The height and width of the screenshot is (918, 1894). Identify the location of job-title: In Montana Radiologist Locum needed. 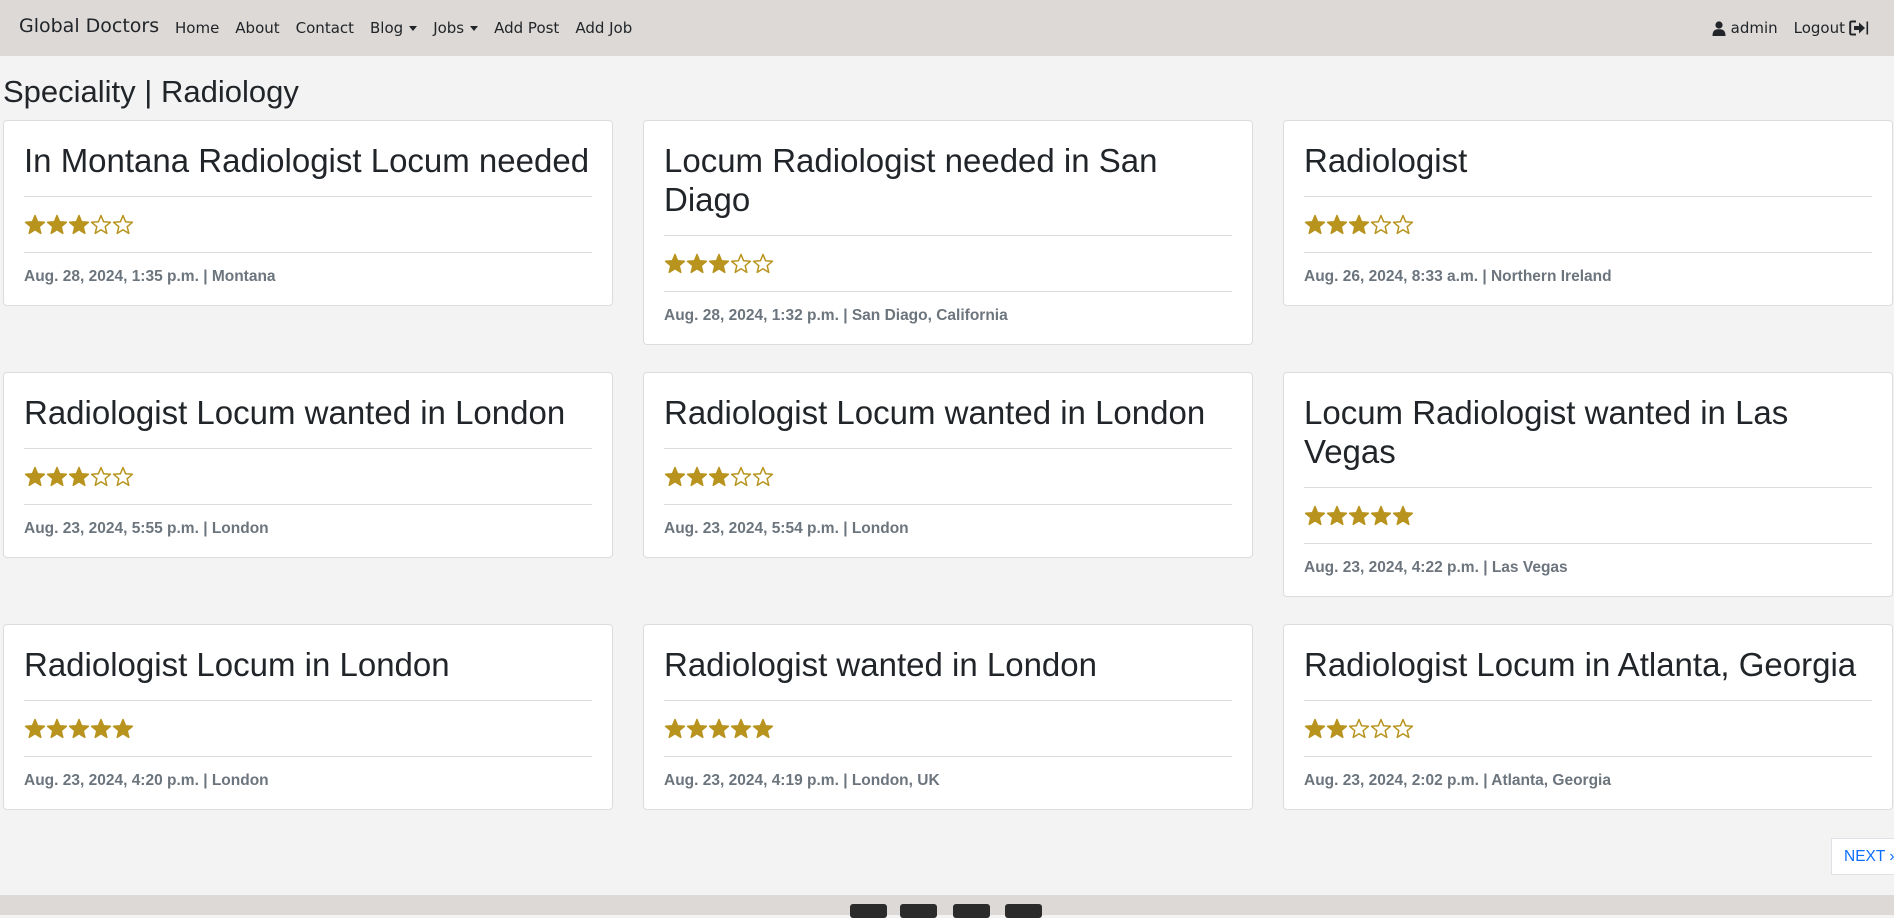
(308, 160).